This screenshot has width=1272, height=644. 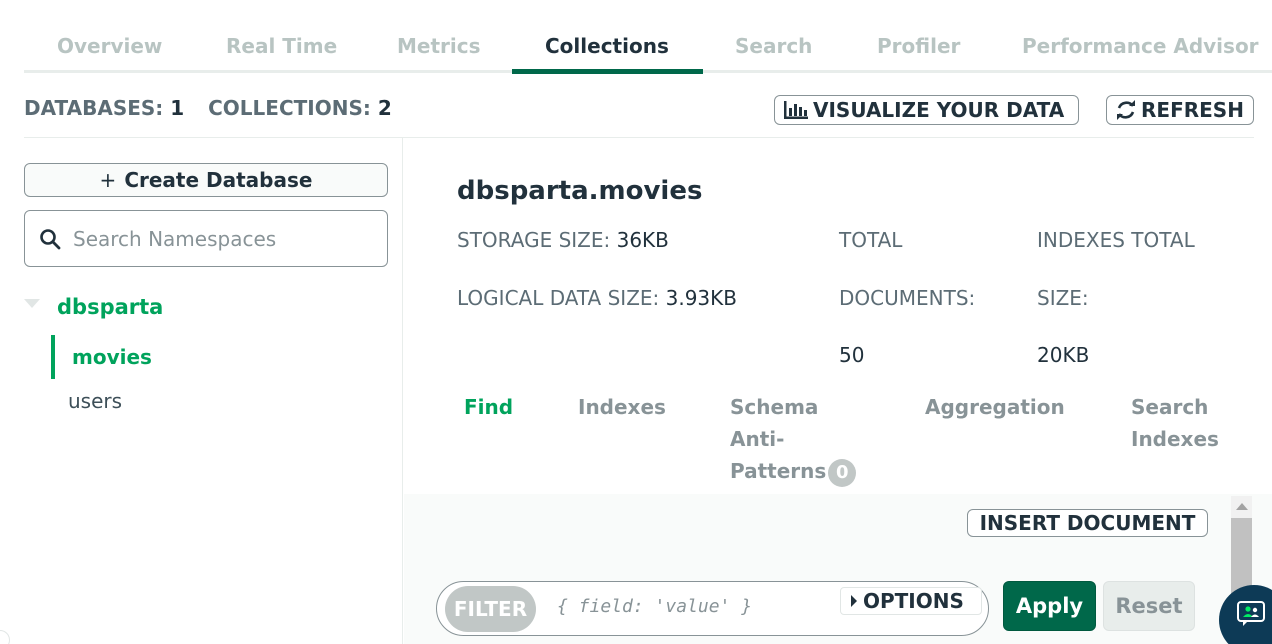 I want to click on options-label: OPTIONS, so click(x=913, y=601).